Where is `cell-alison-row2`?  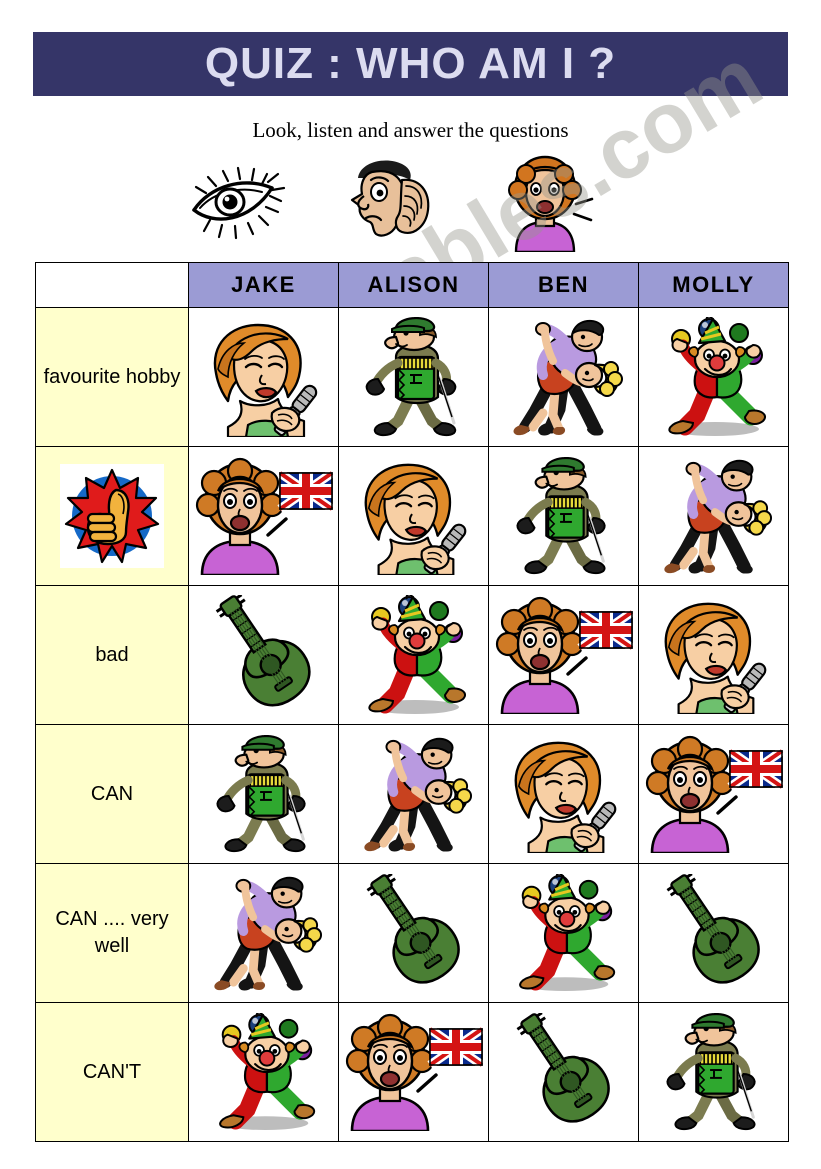
cell-alison-row2 is located at coordinates (413, 516).